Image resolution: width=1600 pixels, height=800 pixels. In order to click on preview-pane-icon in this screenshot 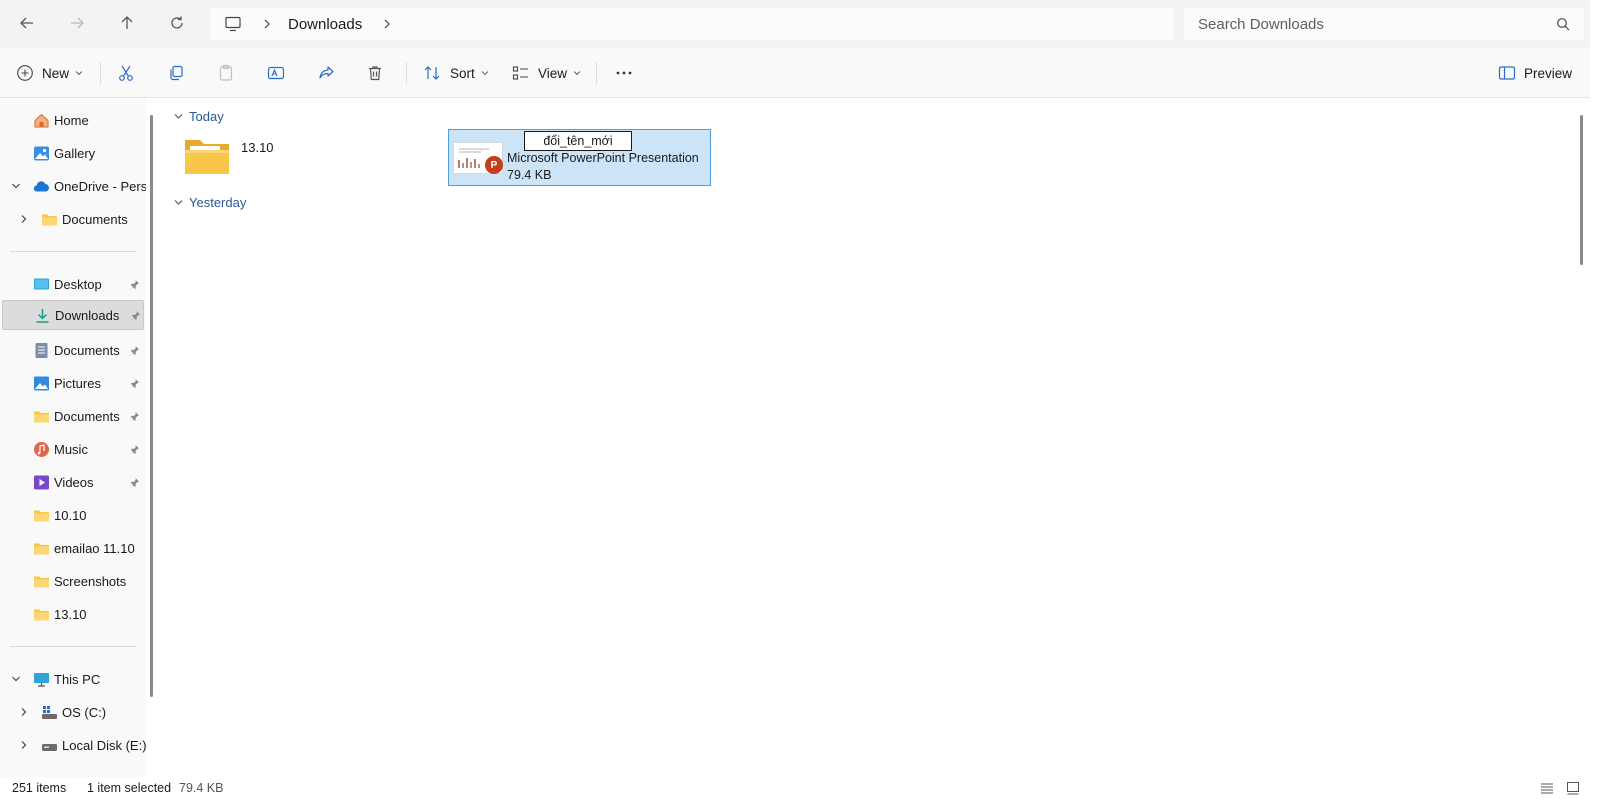, I will do `click(1507, 73)`.